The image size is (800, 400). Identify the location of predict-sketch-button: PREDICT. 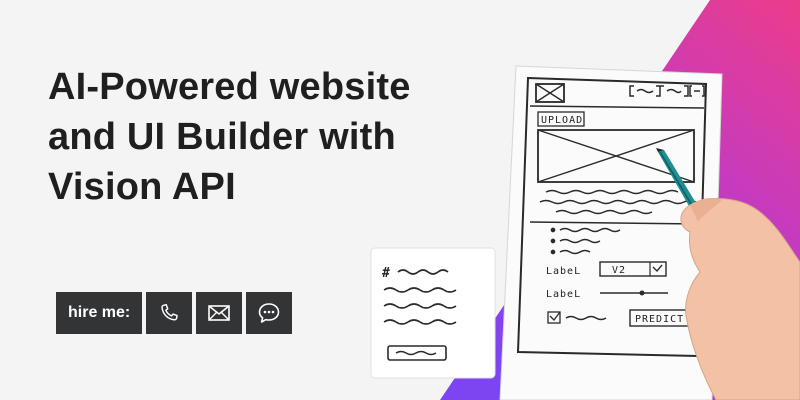
(659, 319).